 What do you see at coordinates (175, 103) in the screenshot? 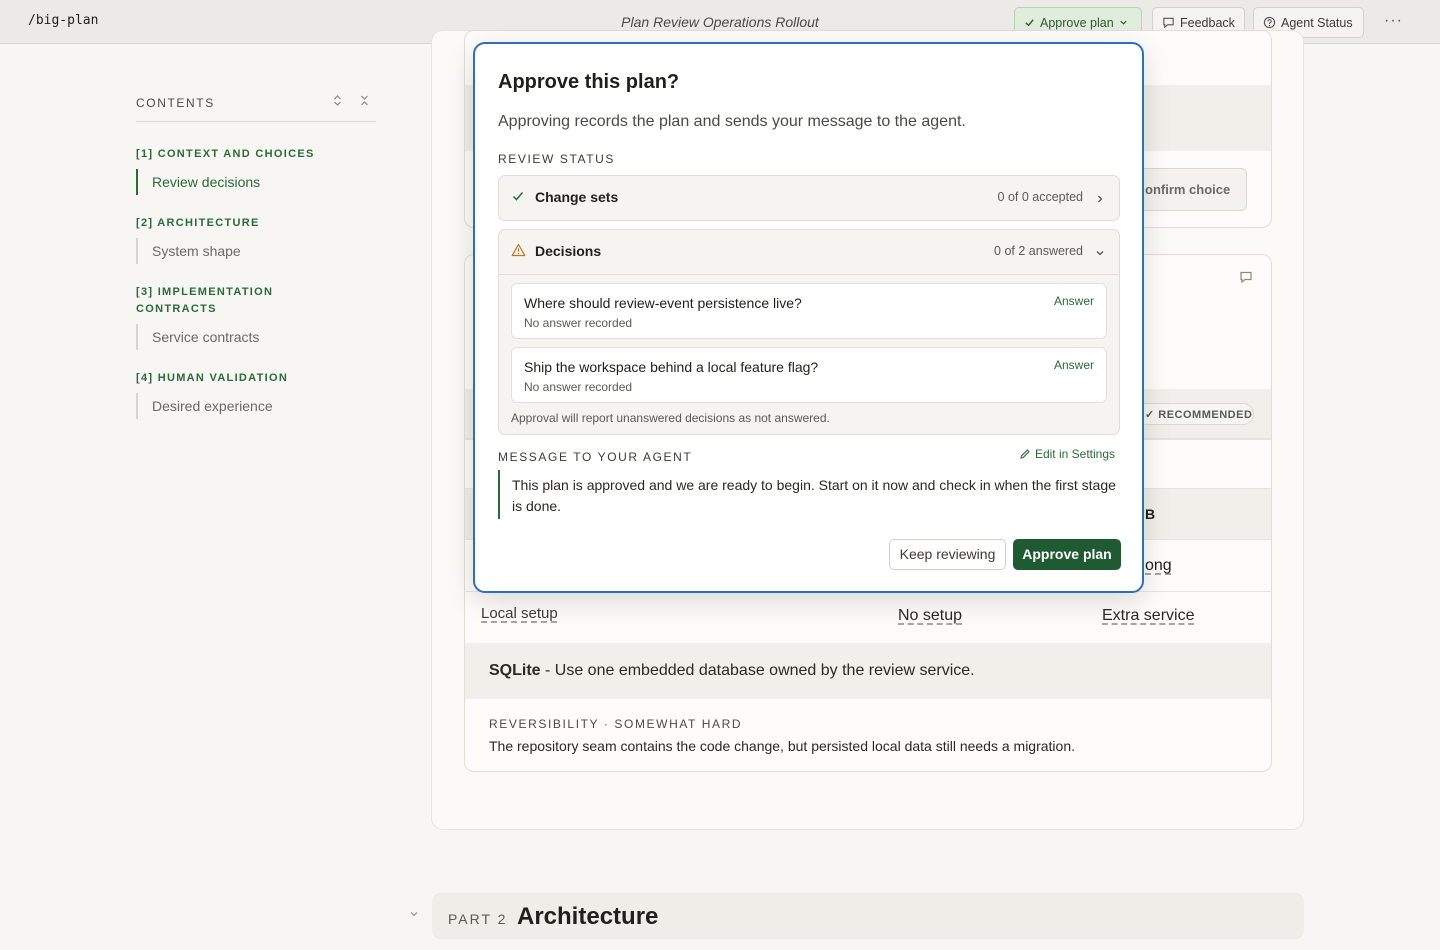
I see `toc-title: CONTENTS` at bounding box center [175, 103].